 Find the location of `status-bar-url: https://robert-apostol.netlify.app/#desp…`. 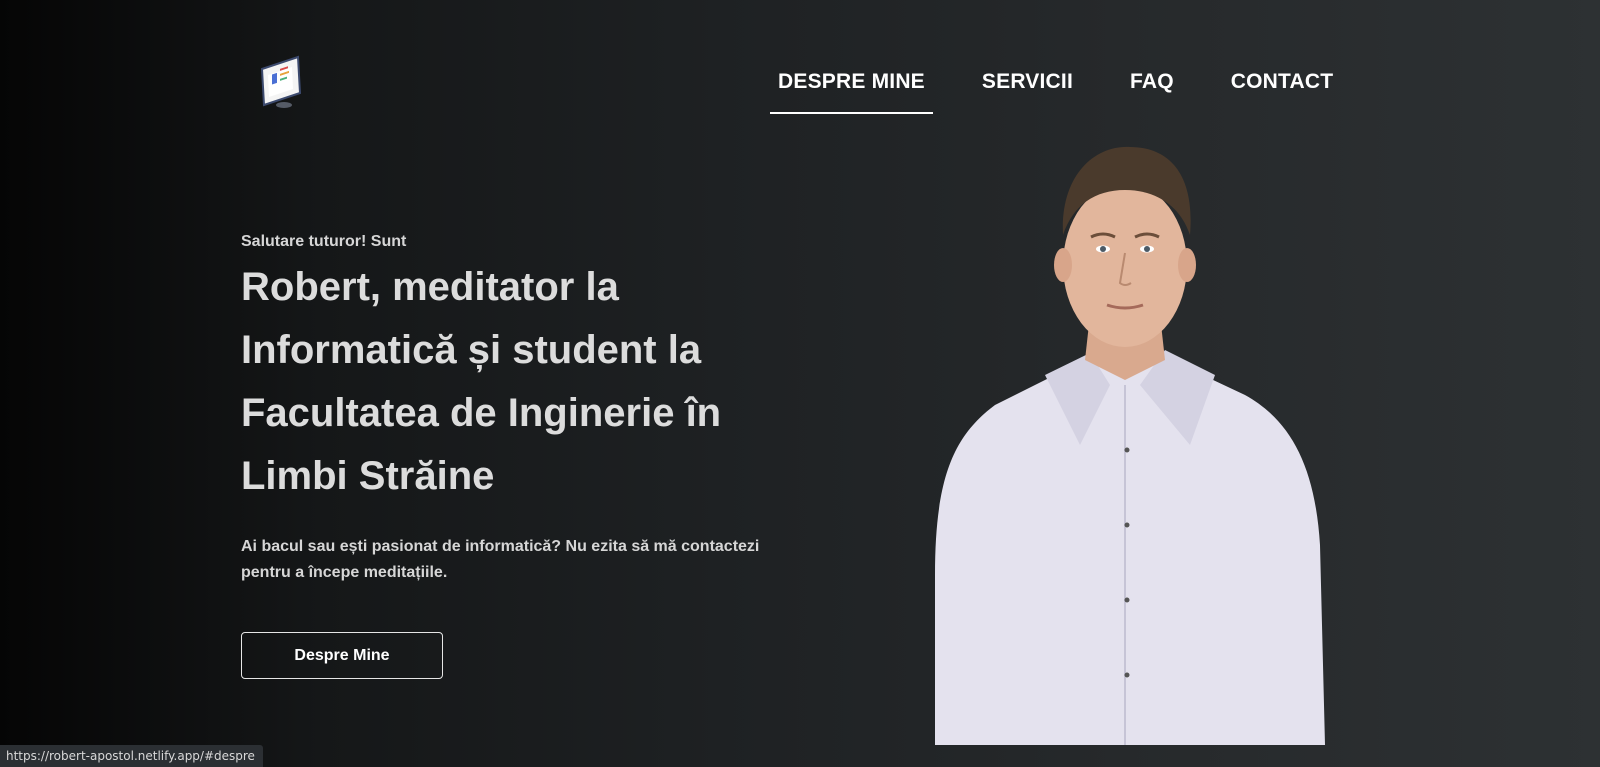

status-bar-url: https://robert-apostol.netlify.app/#desp… is located at coordinates (131, 756).